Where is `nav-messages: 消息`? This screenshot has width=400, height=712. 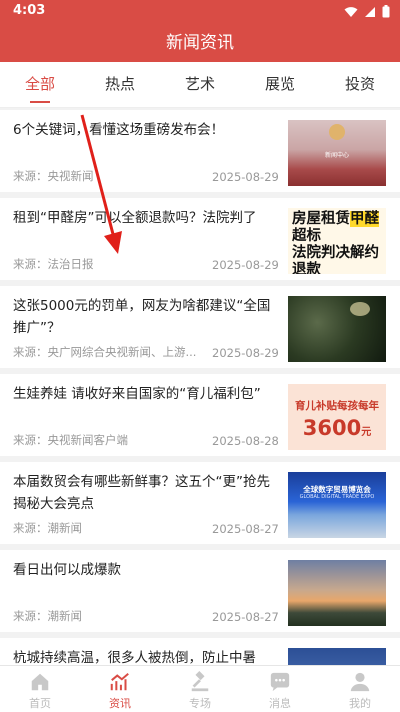 nav-messages: 消息 is located at coordinates (280, 689).